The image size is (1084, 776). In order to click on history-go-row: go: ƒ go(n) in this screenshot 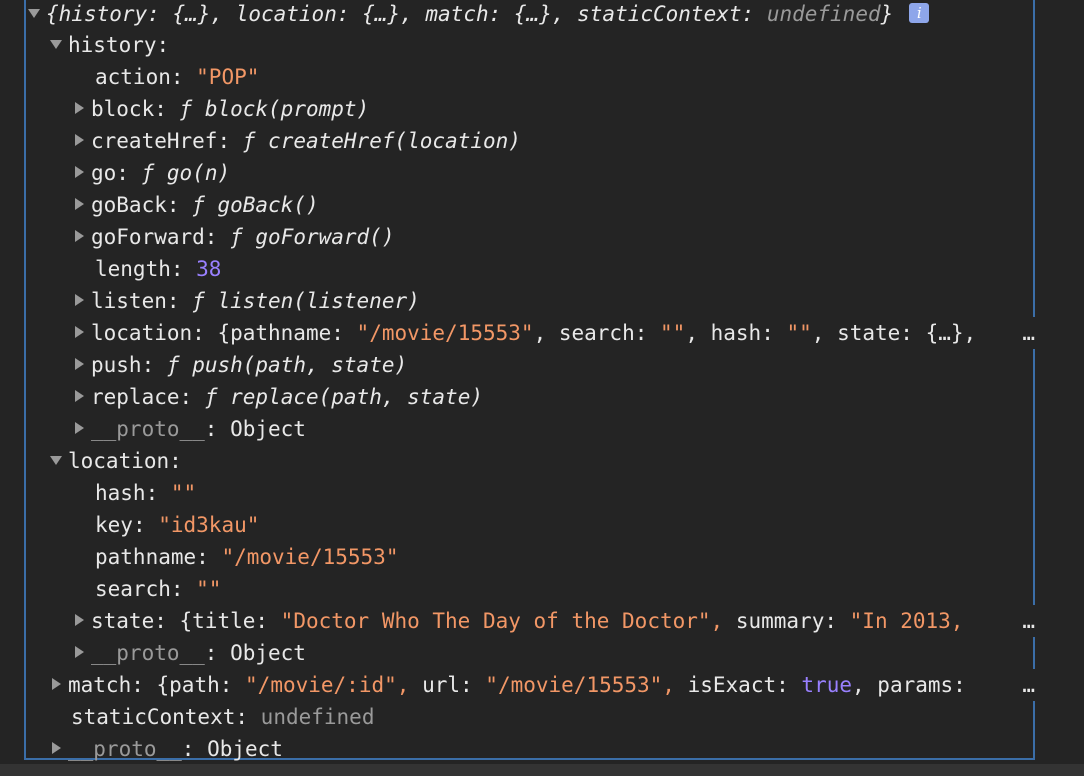, I will do `click(554, 173)`.